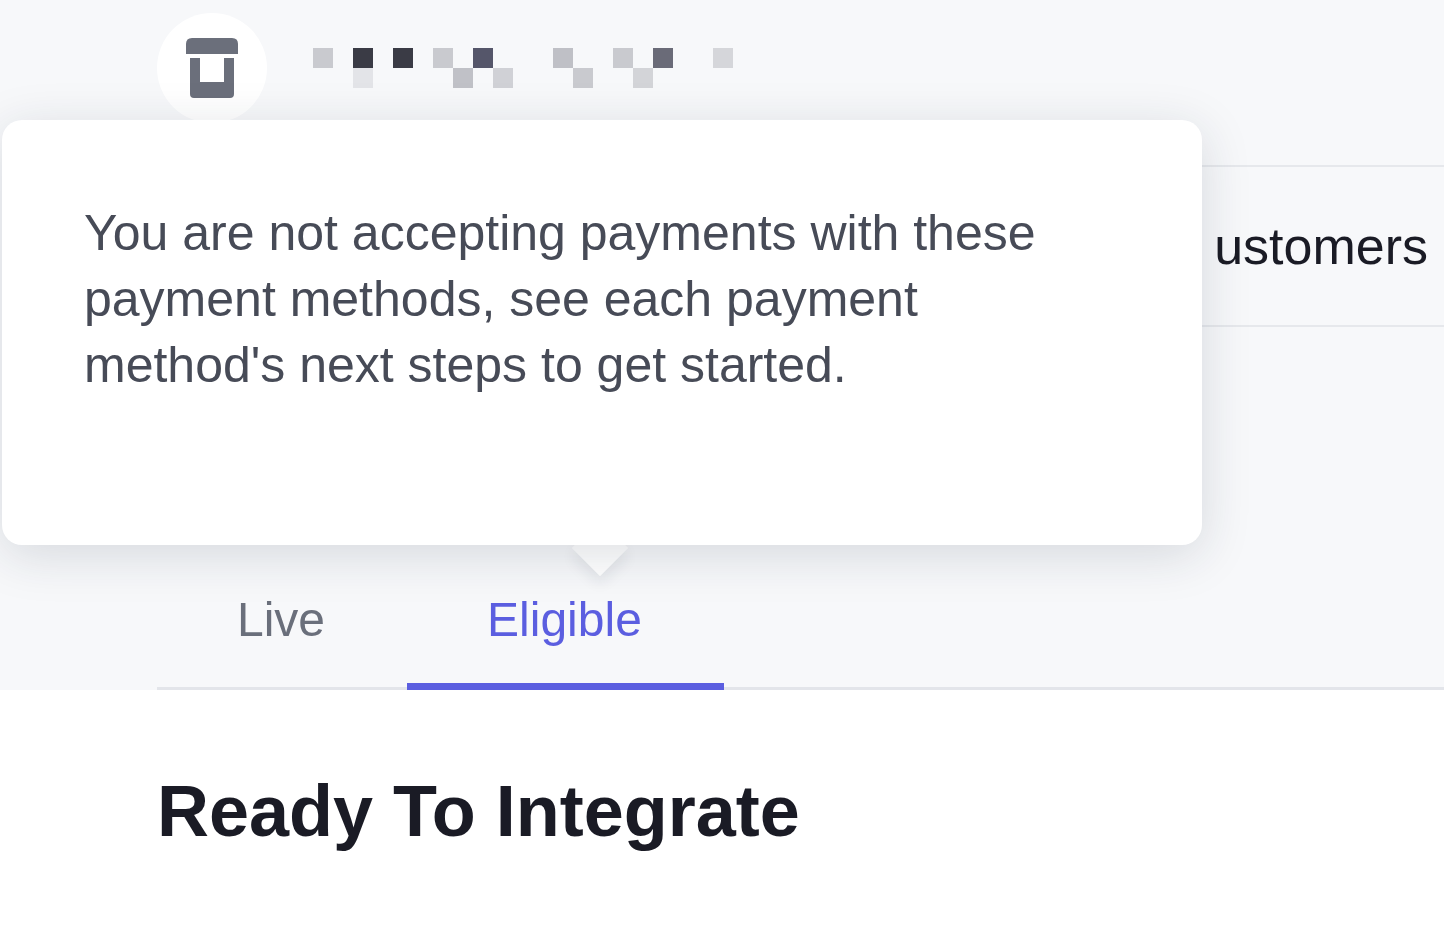 The image size is (1444, 926). I want to click on tab: Live, so click(282, 631).